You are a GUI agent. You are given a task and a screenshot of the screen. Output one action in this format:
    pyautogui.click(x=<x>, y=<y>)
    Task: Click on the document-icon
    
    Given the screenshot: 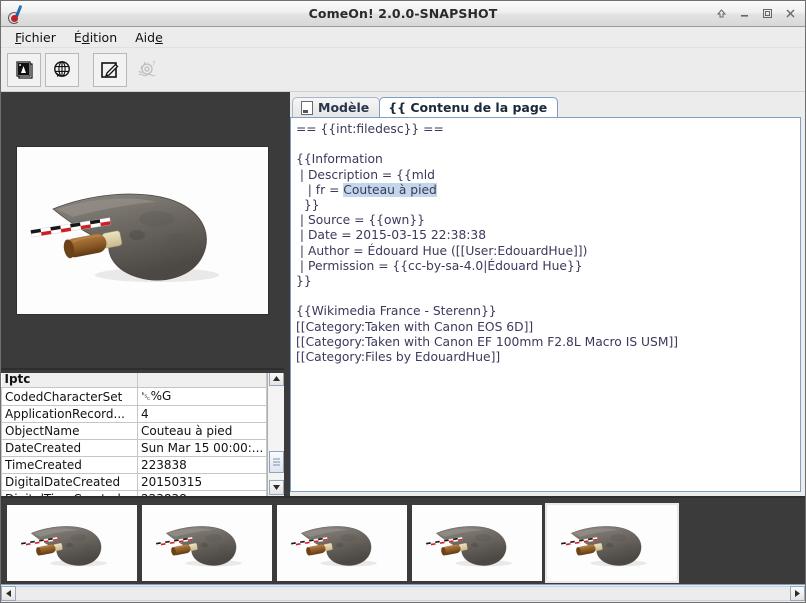 What is the action you would take?
    pyautogui.click(x=307, y=107)
    